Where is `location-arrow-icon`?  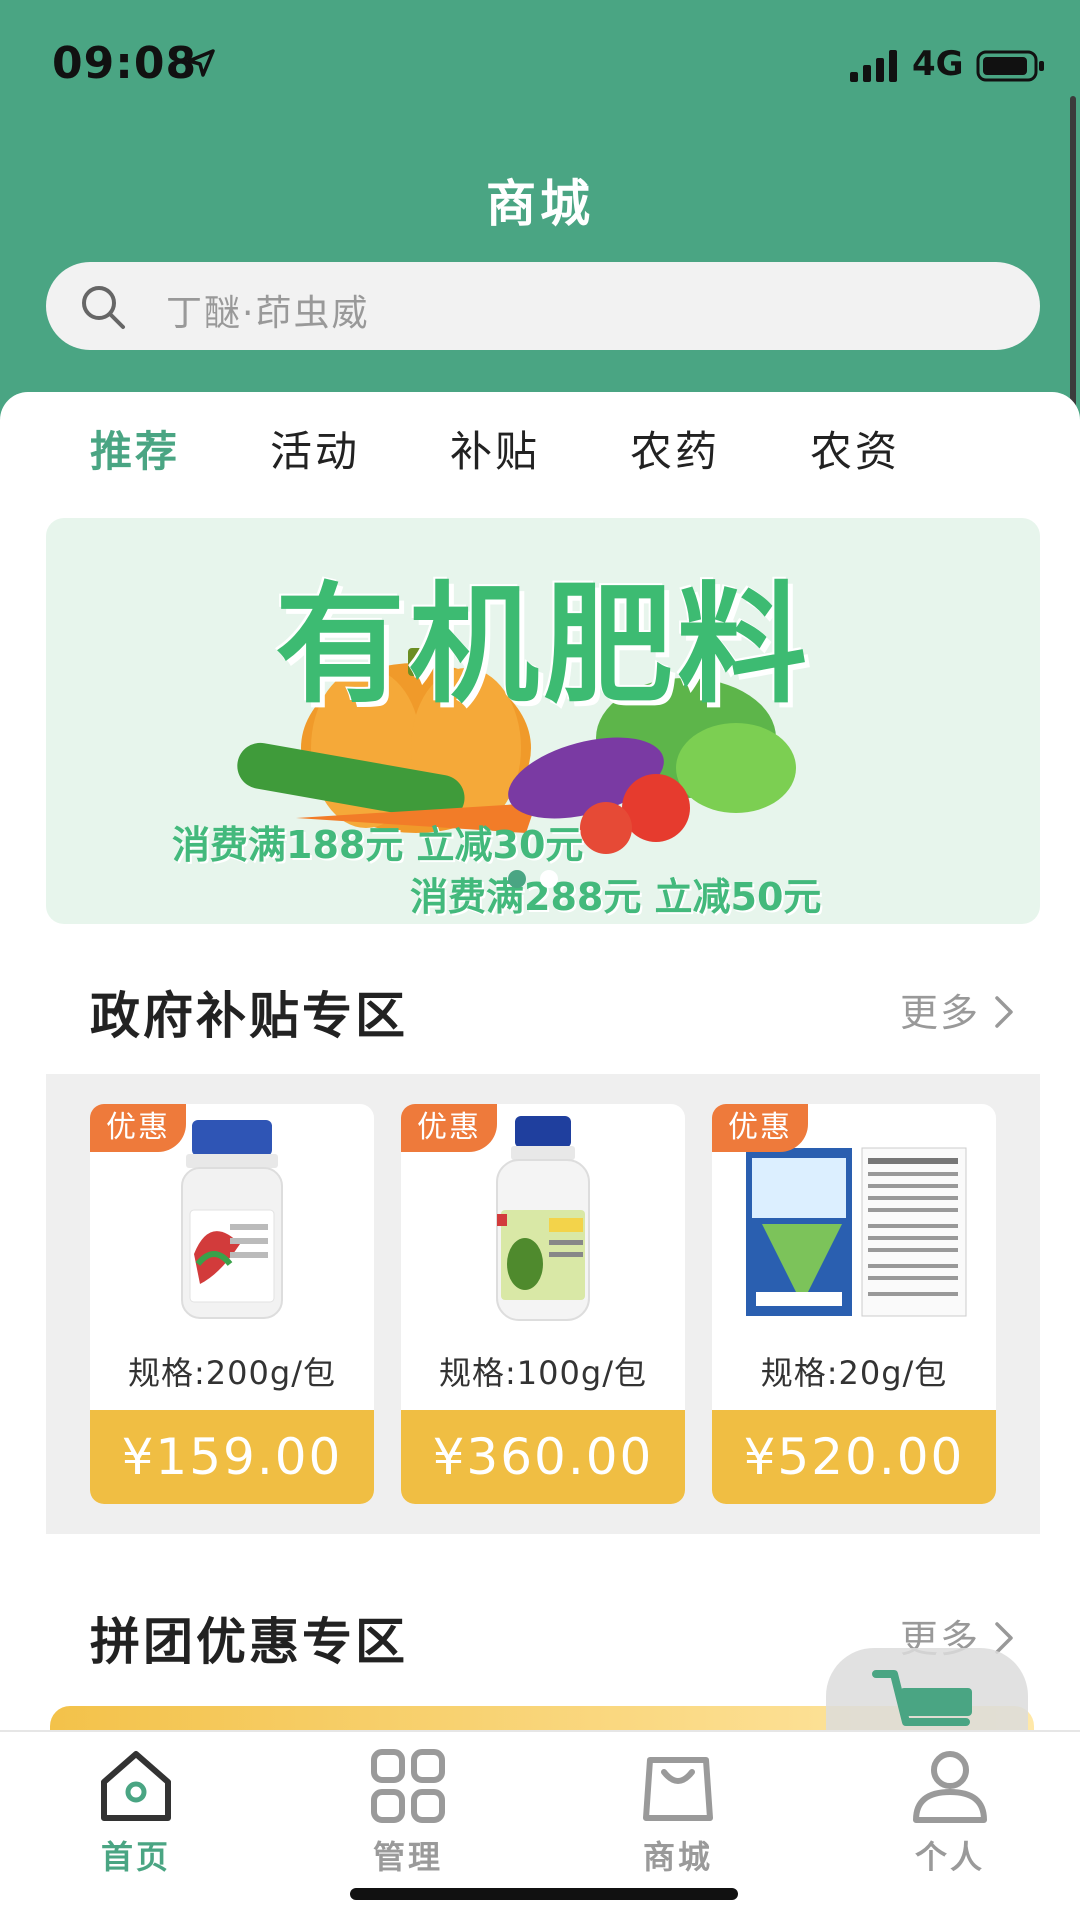
location-arrow-icon is located at coordinates (201, 63).